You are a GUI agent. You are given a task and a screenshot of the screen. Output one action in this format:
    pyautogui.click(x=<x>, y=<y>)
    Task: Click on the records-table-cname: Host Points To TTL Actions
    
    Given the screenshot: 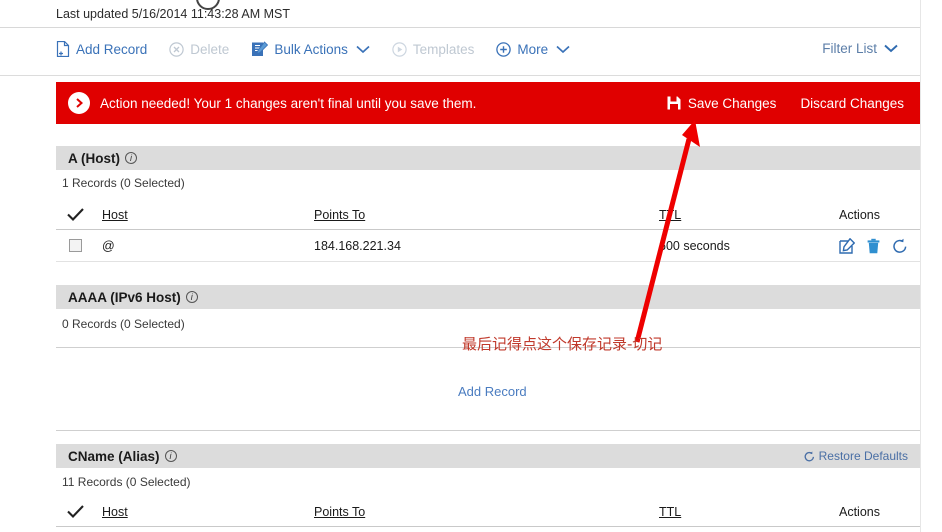 What is the action you would take?
    pyautogui.click(x=488, y=512)
    